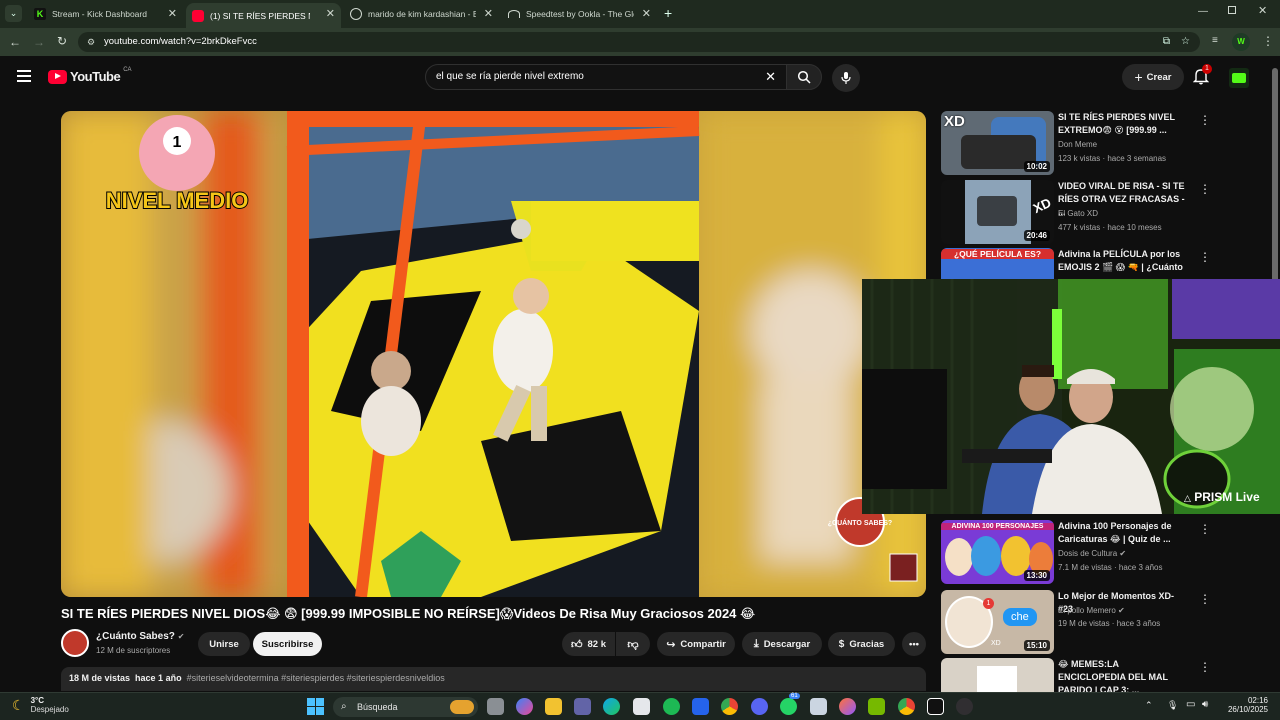  Describe the element at coordinates (782, 644) in the screenshot. I see `download-button: ⤓ Descargar` at that location.